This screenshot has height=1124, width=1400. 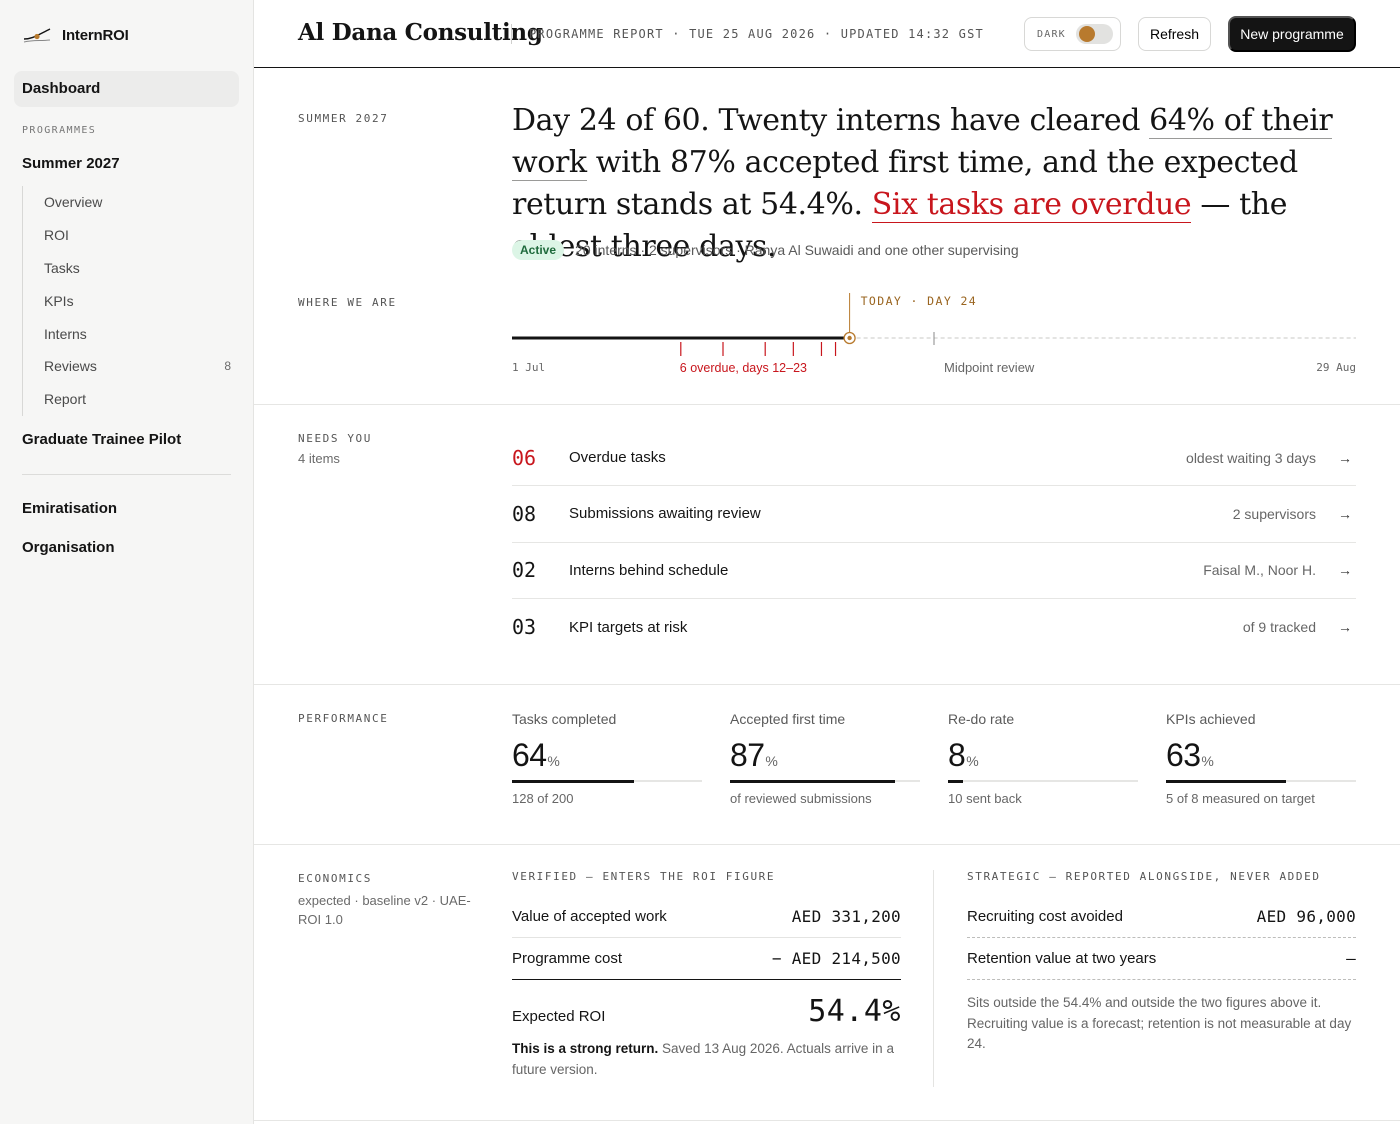 I want to click on subnav-label: Tasks, so click(x=62, y=267).